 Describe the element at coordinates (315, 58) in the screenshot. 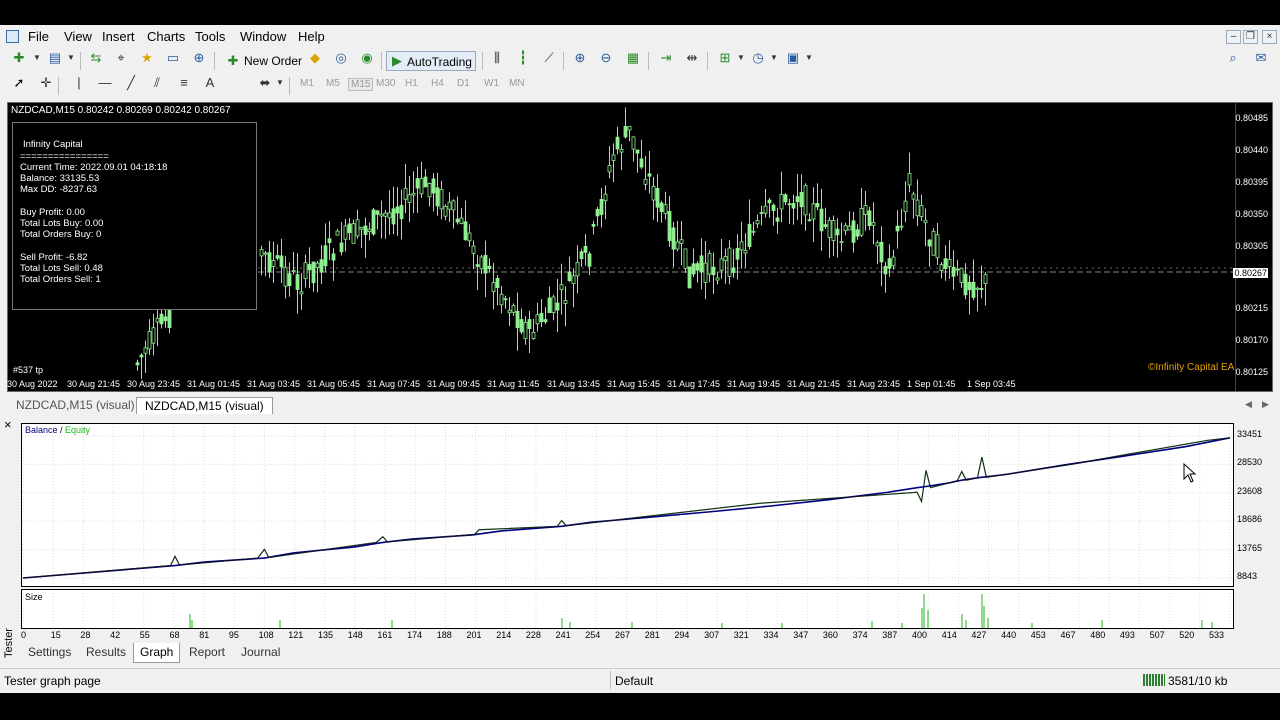

I see `metaeditor-icon: ◆` at that location.